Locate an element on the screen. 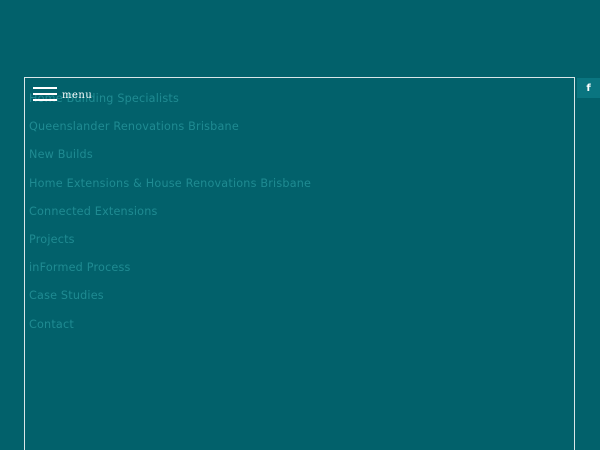 This screenshot has height=450, width=600. menu-label: menu is located at coordinates (77, 95).